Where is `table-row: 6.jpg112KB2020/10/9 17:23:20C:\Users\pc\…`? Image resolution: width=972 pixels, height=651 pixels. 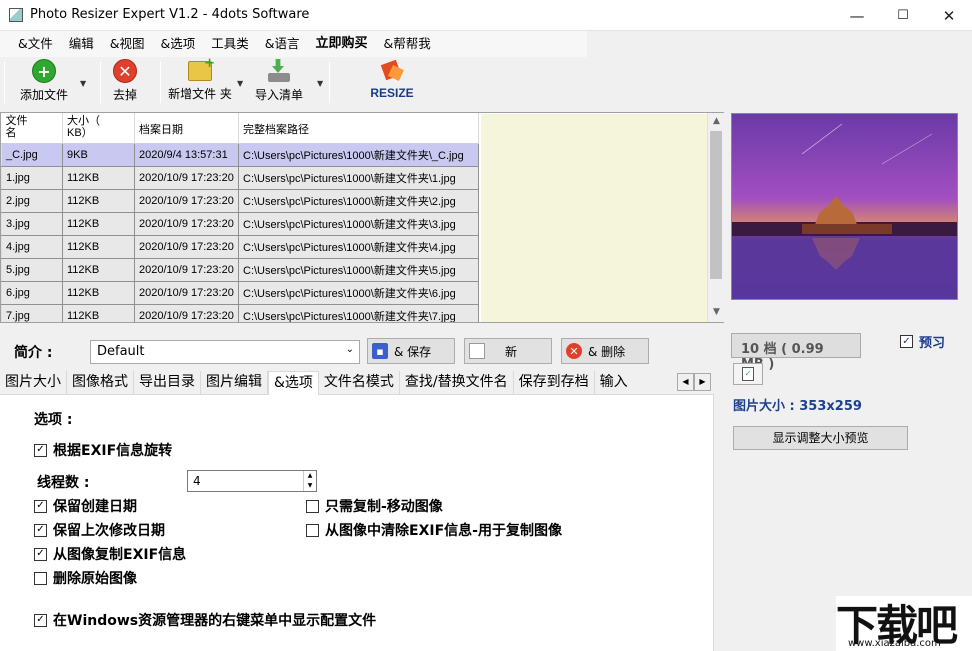
table-row: 6.jpg112KB2020/10/9 17:23:20C:\Users\pc\… is located at coordinates (240, 292).